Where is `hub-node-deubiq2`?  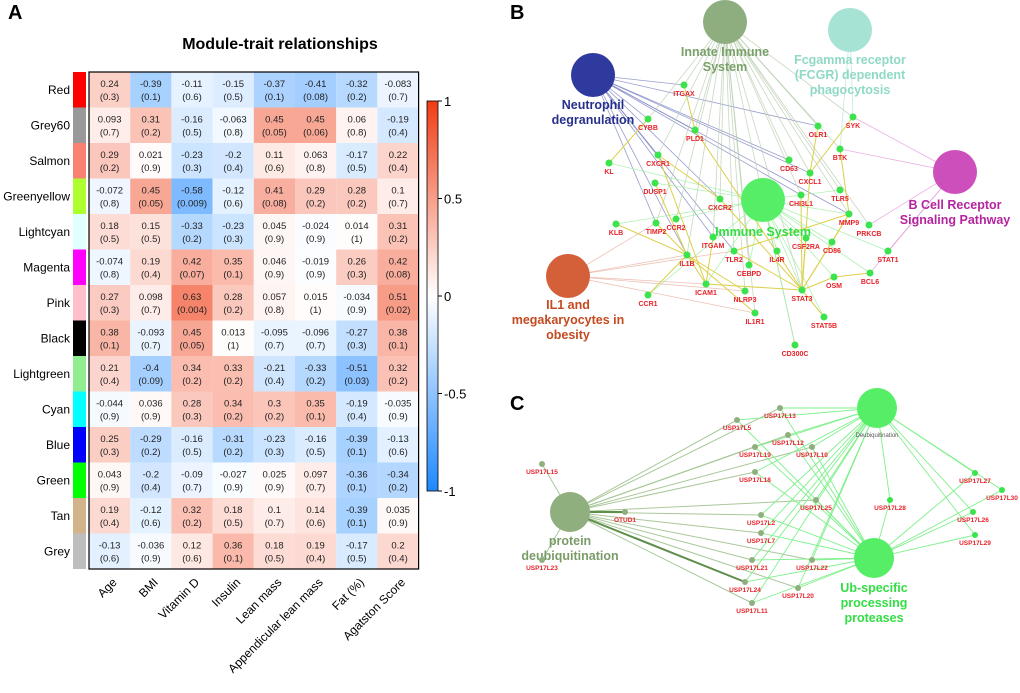
hub-node-deubiq2 is located at coordinates (877, 408).